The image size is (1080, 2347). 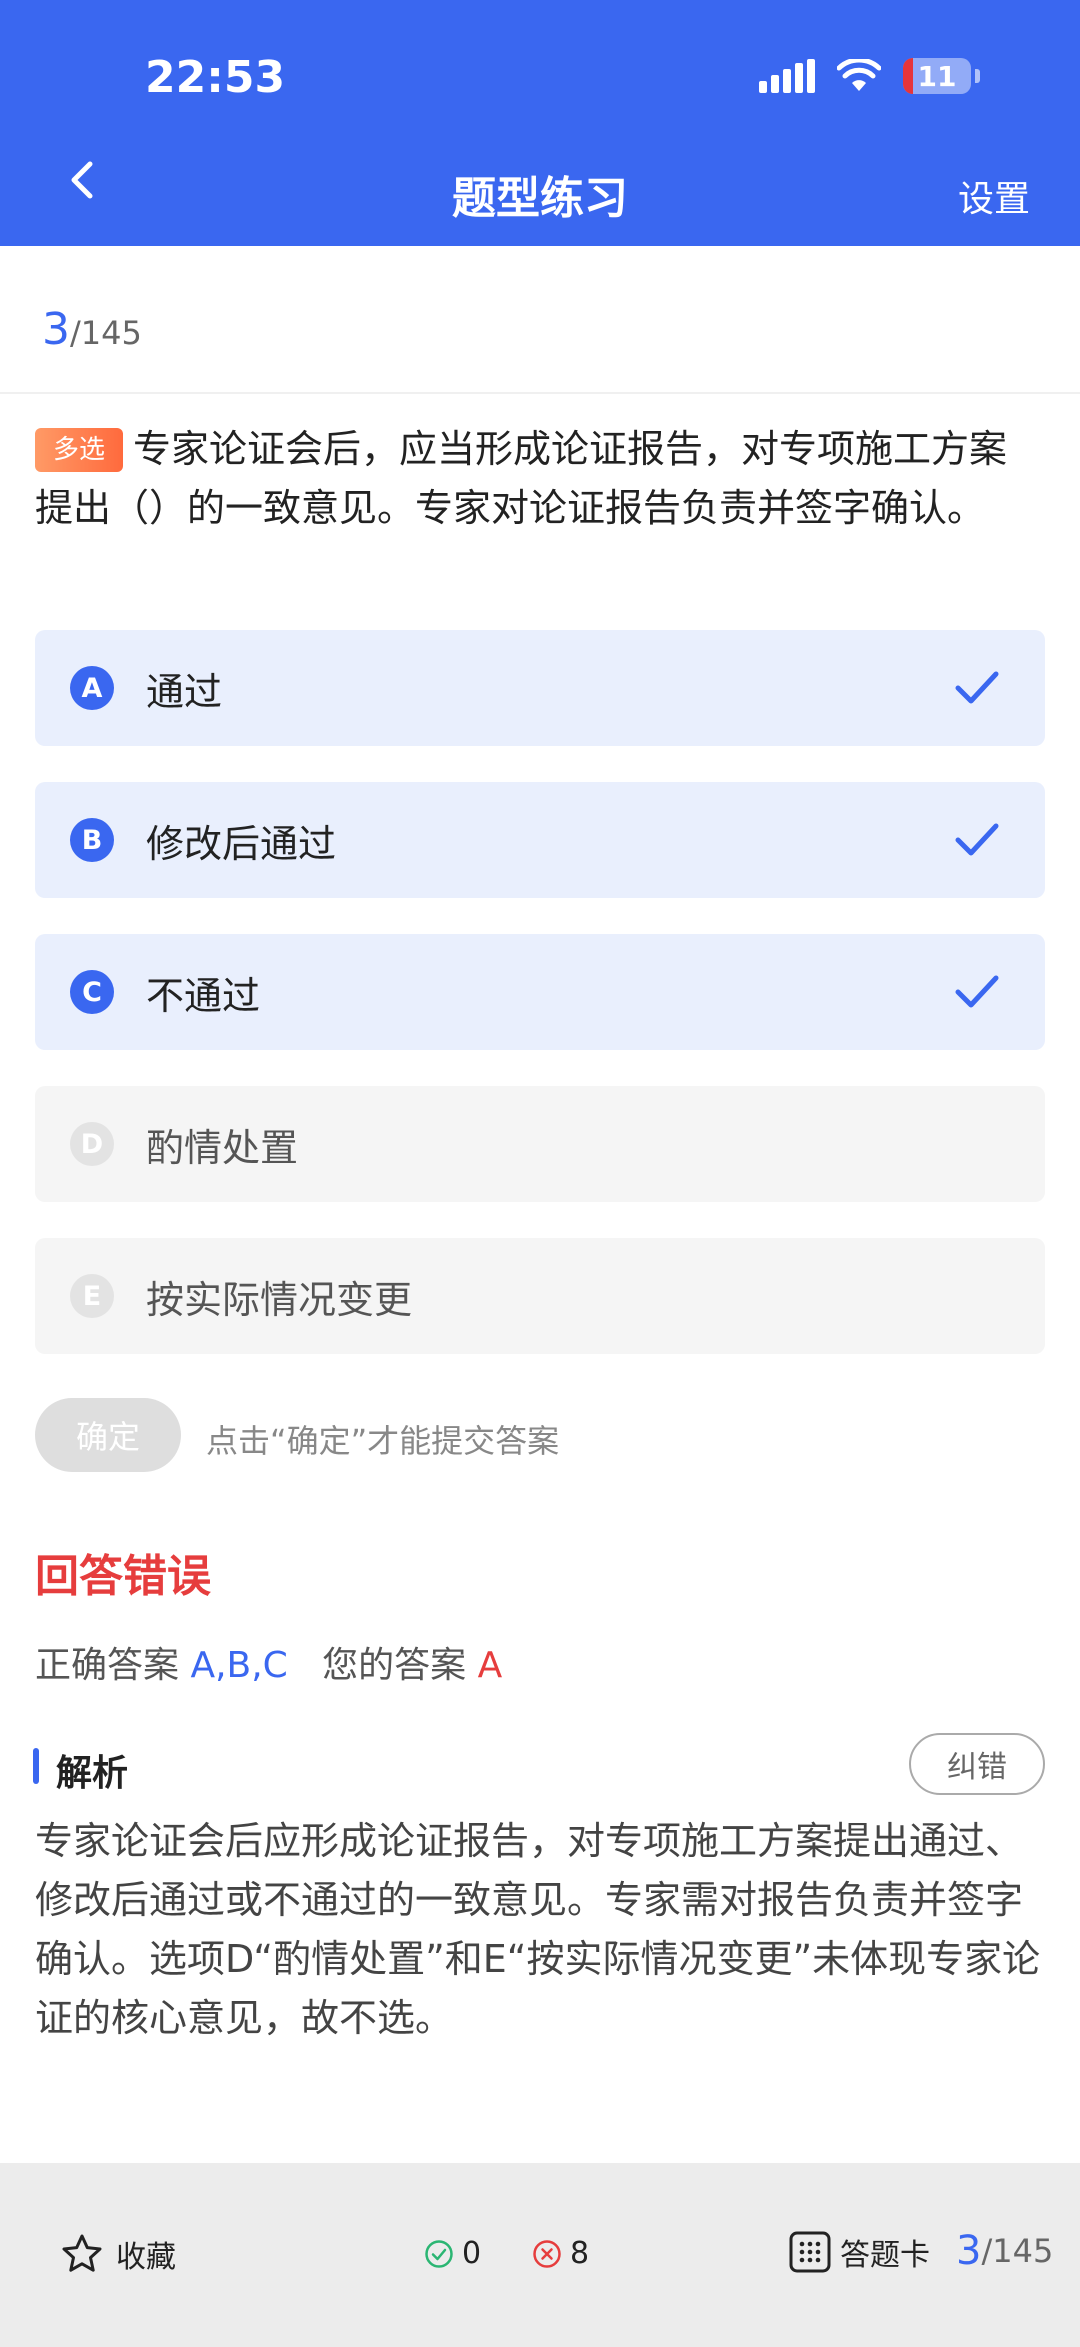 I want to click on option-letter: B, so click(x=92, y=840).